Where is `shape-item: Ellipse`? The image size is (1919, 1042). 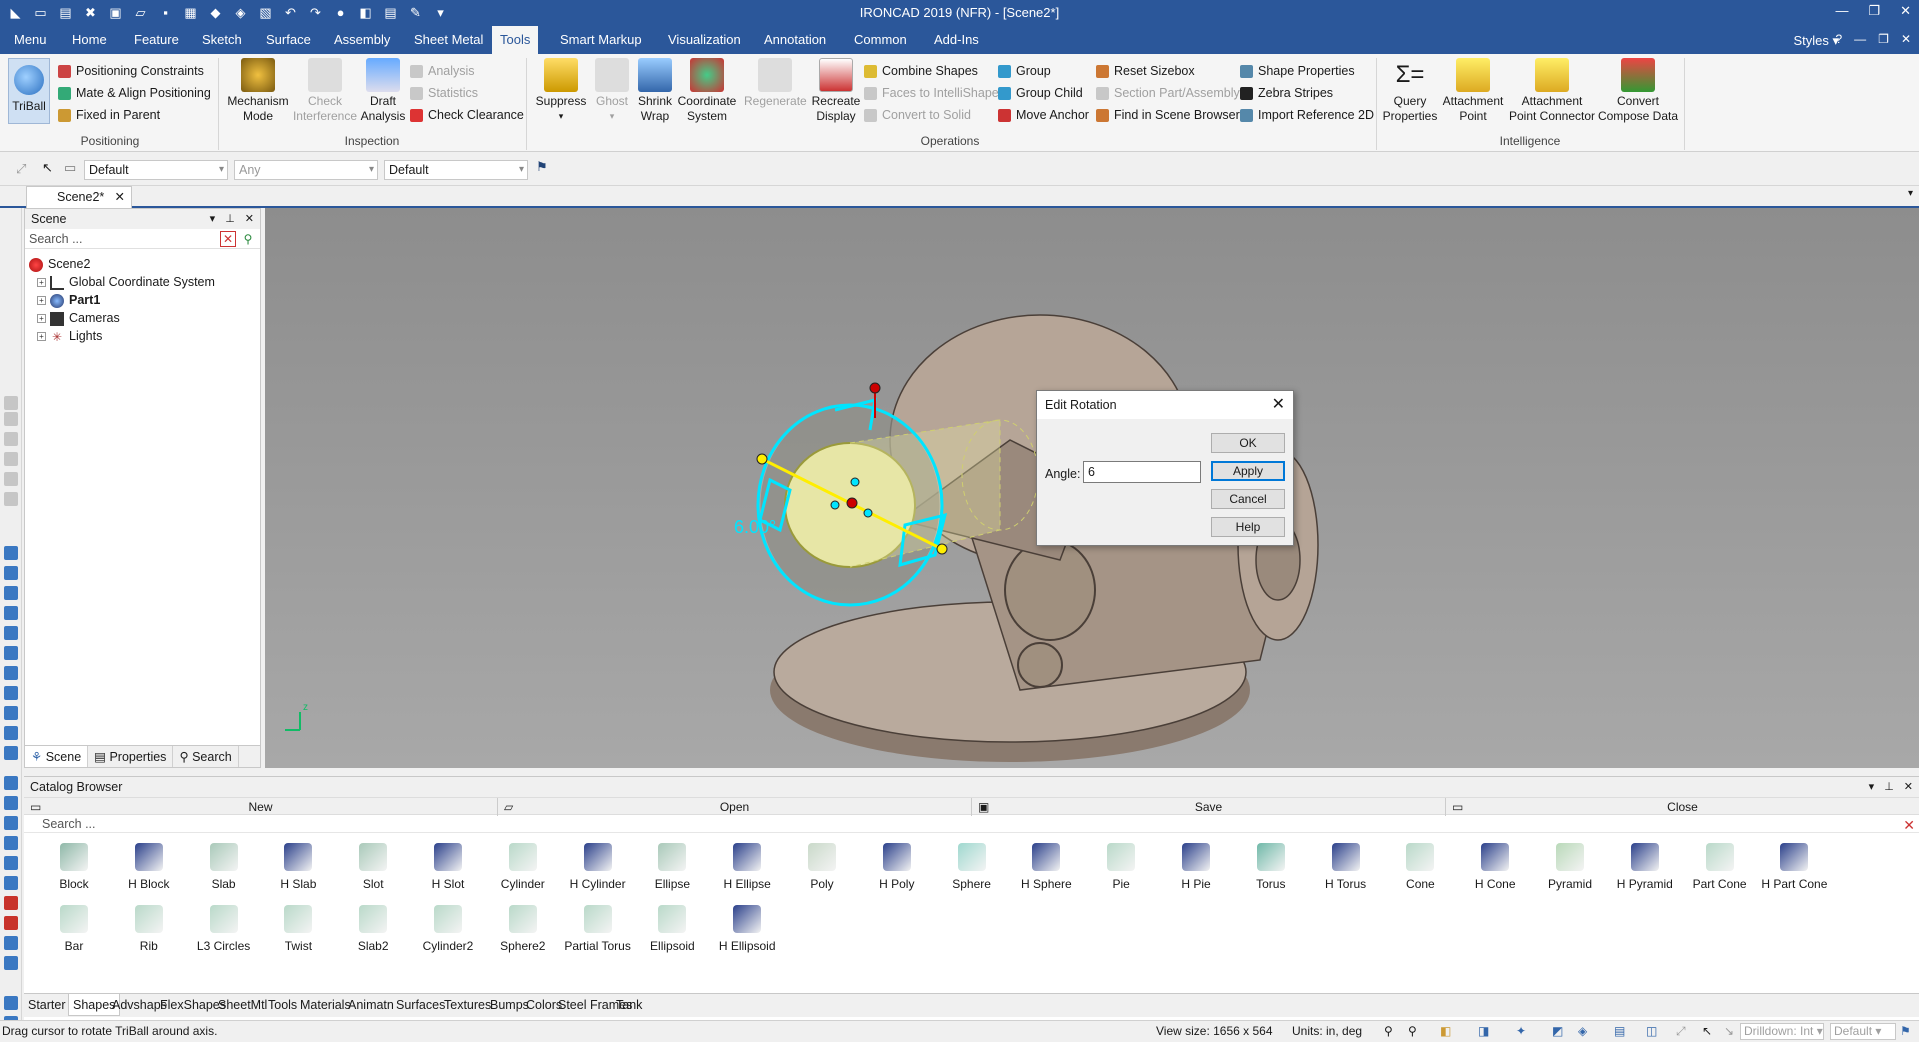
shape-item: Ellipse is located at coordinates (672, 867).